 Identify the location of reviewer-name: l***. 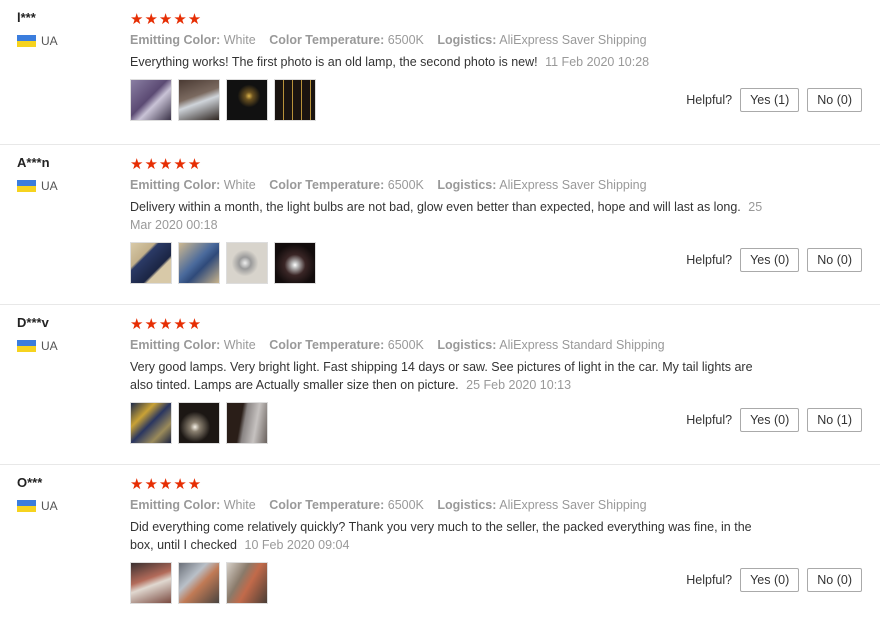
(26, 17).